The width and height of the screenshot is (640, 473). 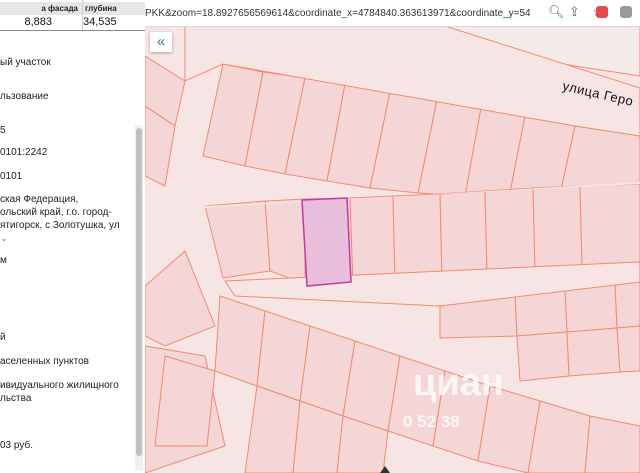 What do you see at coordinates (100, 22) in the screenshot?
I see `depth-value: 34,535` at bounding box center [100, 22].